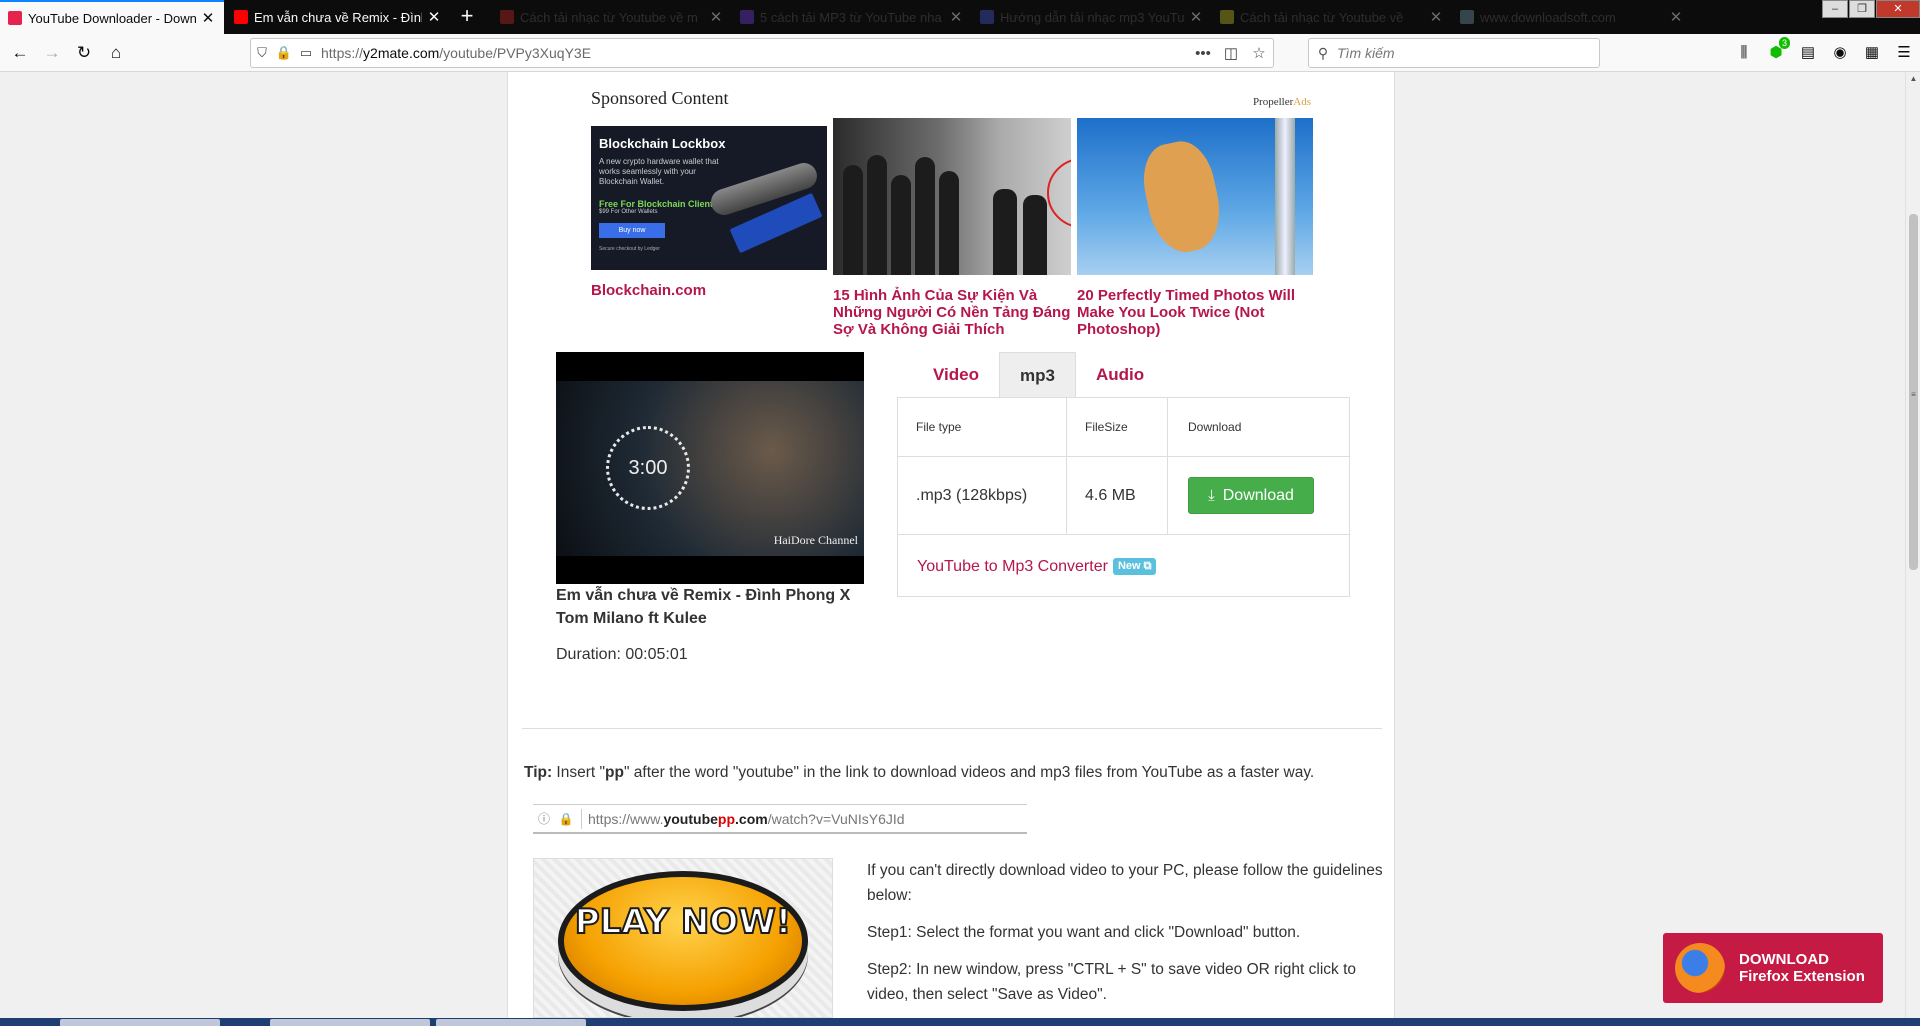 The width and height of the screenshot is (1920, 1026). I want to click on shield-icon: ⛉, so click(262, 53).